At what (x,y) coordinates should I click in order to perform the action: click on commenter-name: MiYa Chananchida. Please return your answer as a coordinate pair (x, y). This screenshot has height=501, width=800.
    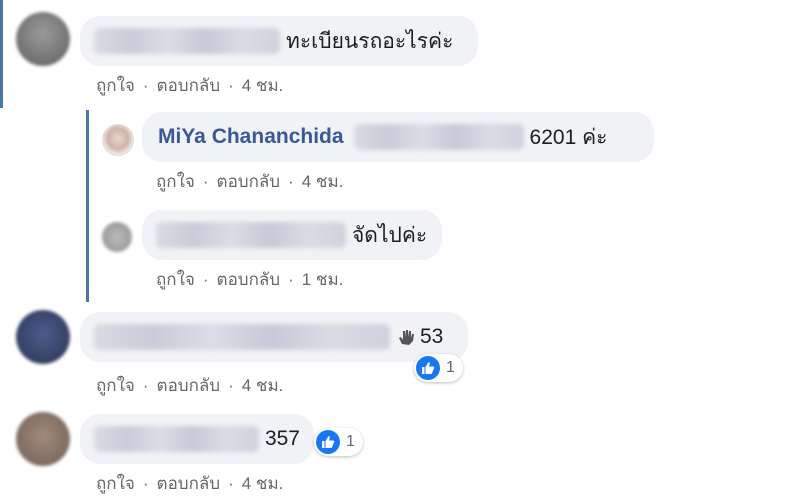
    Looking at the image, I should click on (251, 137).